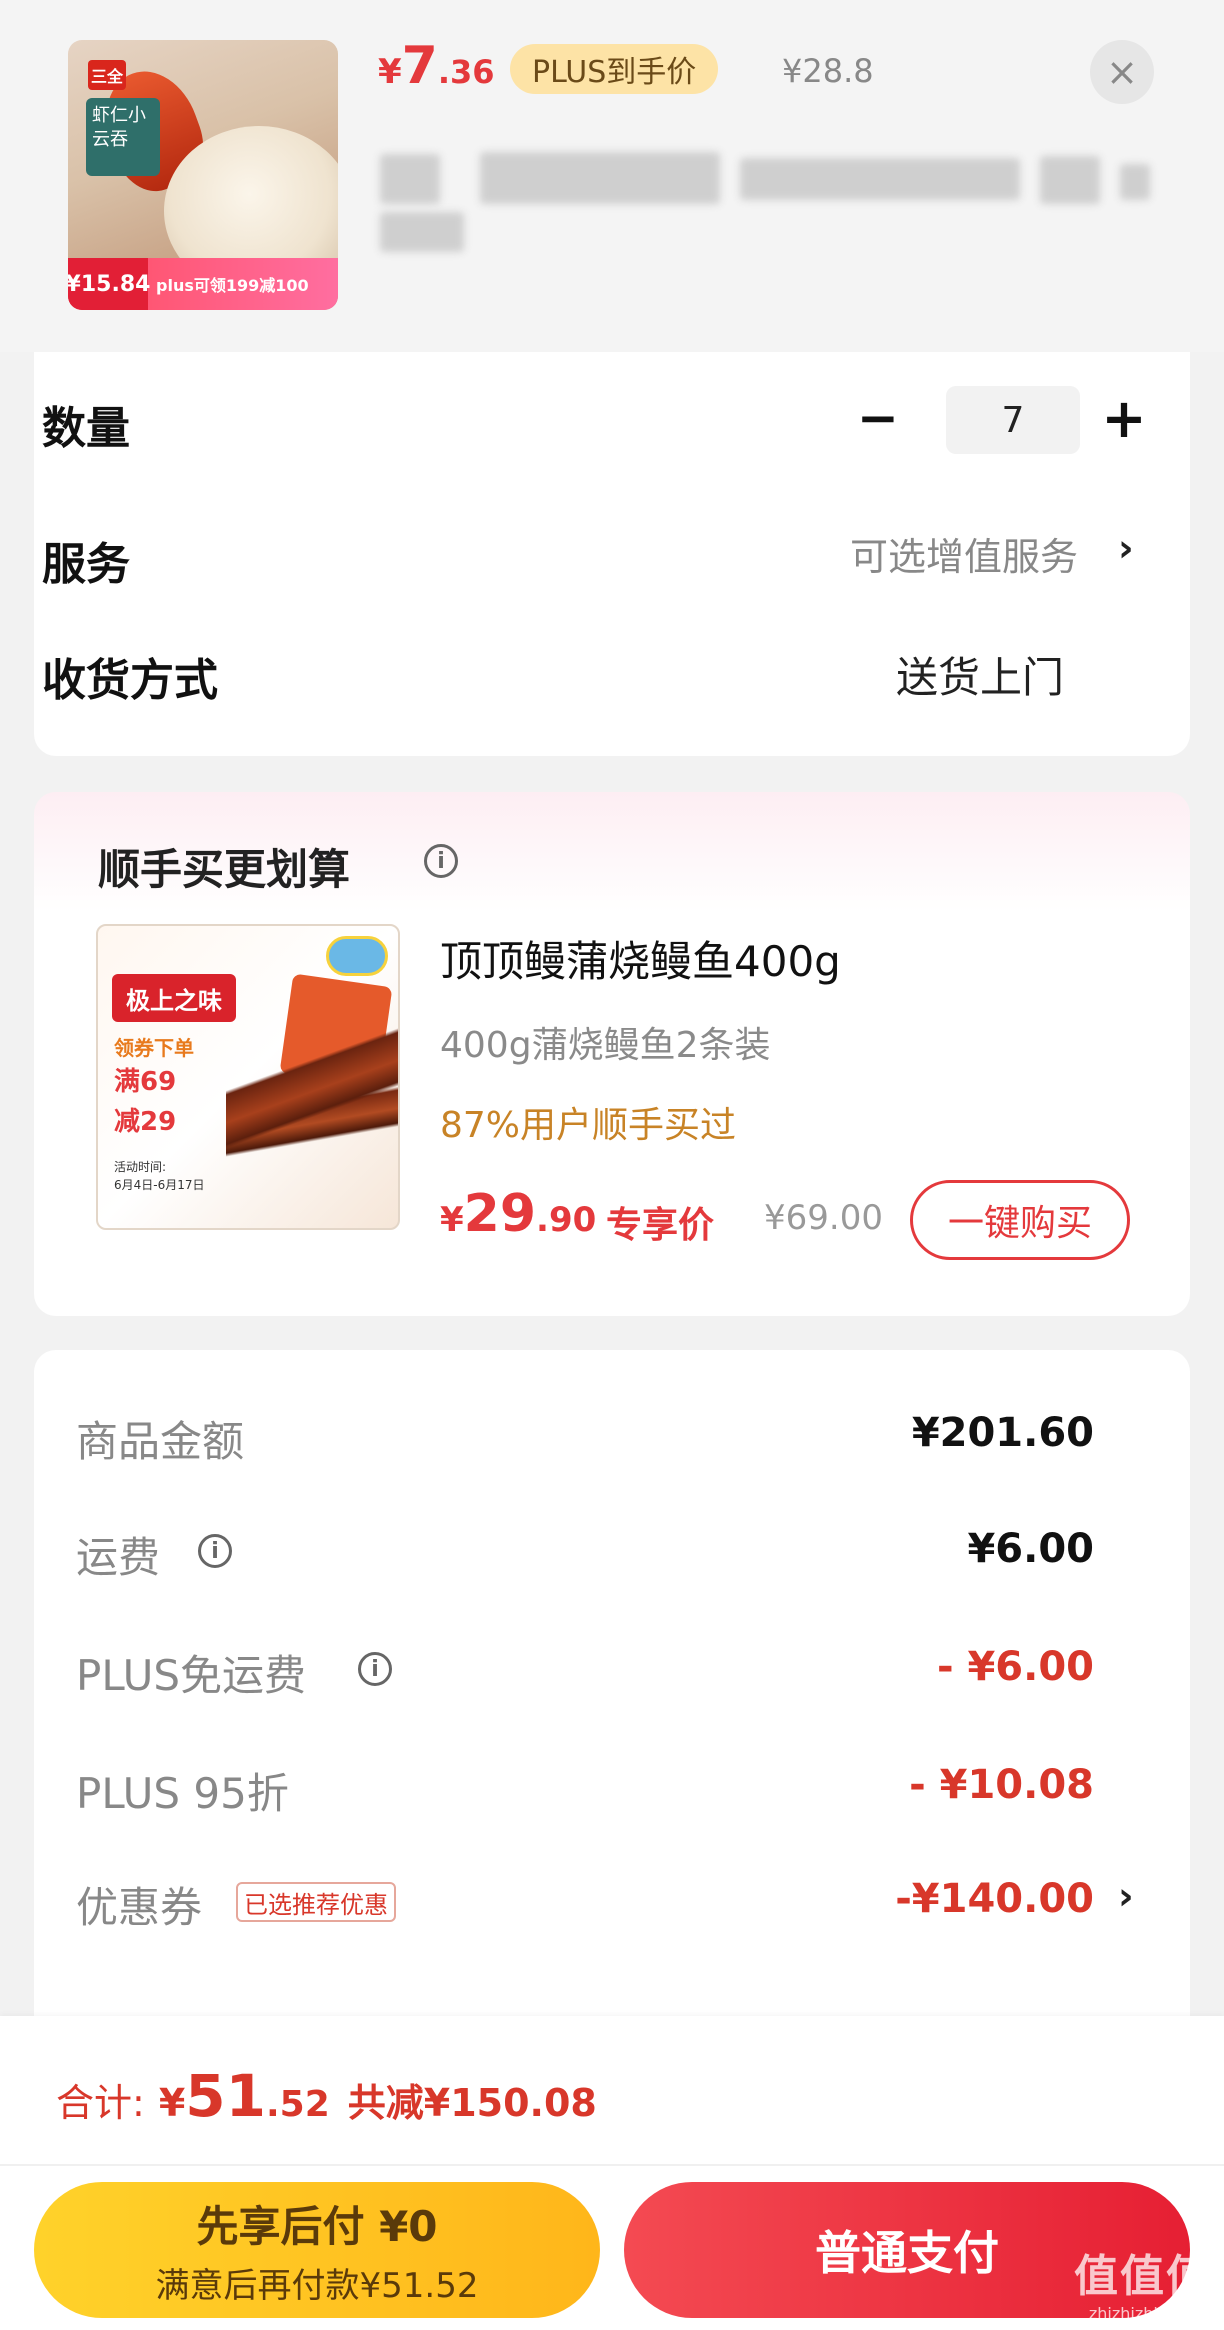 Image resolution: width=1224 pixels, height=2330 pixels. What do you see at coordinates (203, 175) in the screenshot?
I see `product-thumbnail: 三全 虾仁小云吞 ¥15.84 plus可领199减100` at bounding box center [203, 175].